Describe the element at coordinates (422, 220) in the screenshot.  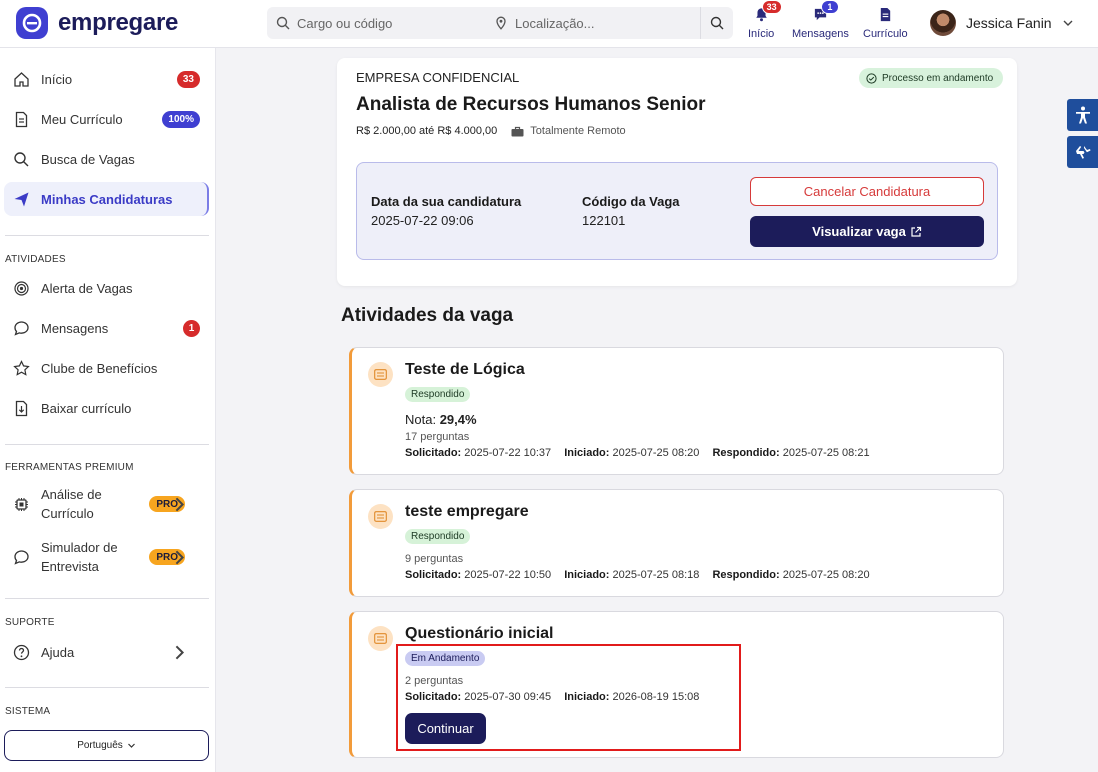
I see `applied-date-value: 2025-07-22 09:06` at that location.